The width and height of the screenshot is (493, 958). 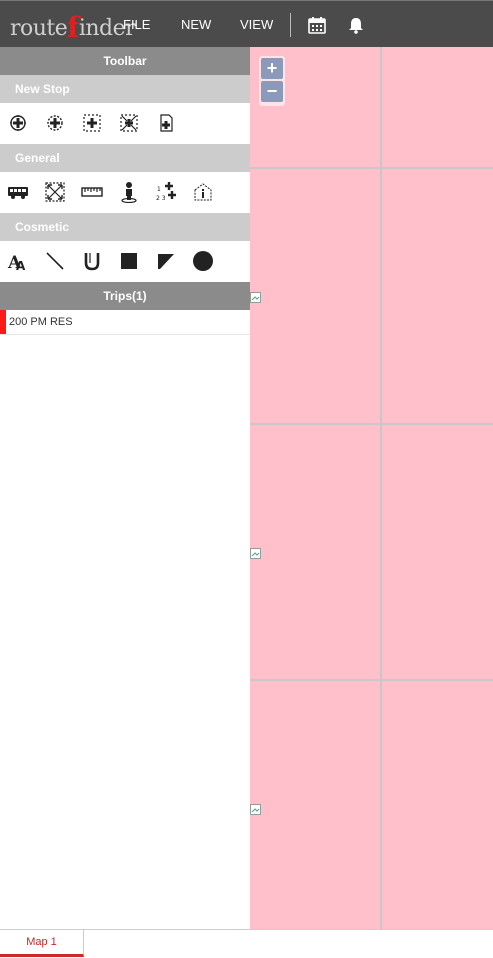 What do you see at coordinates (161, 198) in the screenshot?
I see `svg-text: 2 3` at bounding box center [161, 198].